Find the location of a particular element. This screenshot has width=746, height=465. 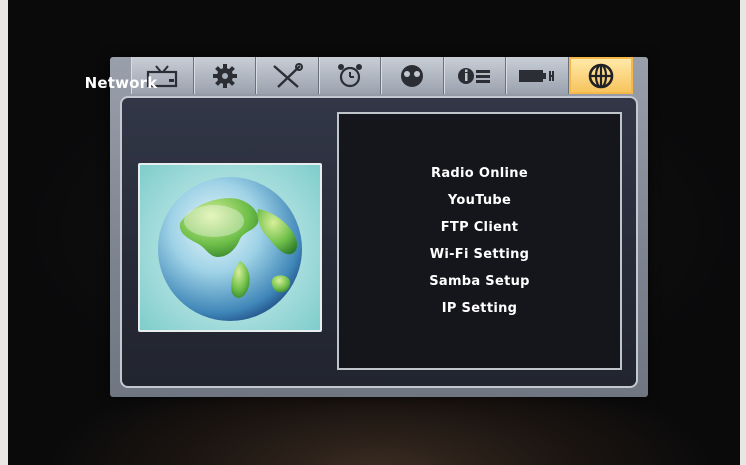

network-image is located at coordinates (230, 247).